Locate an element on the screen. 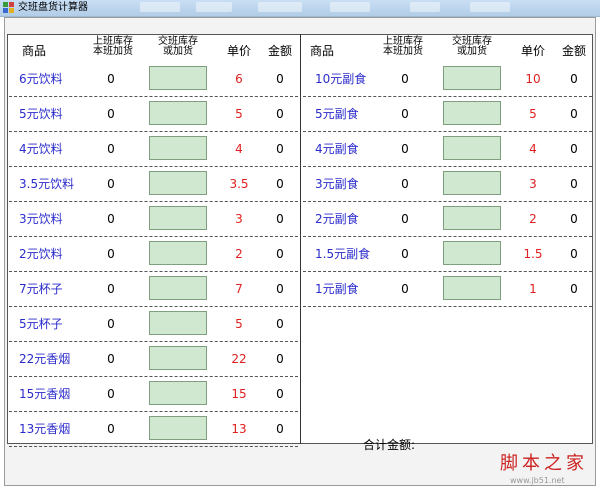 The width and height of the screenshot is (600, 488). item-name: 5元饮料 is located at coordinates (41, 114).